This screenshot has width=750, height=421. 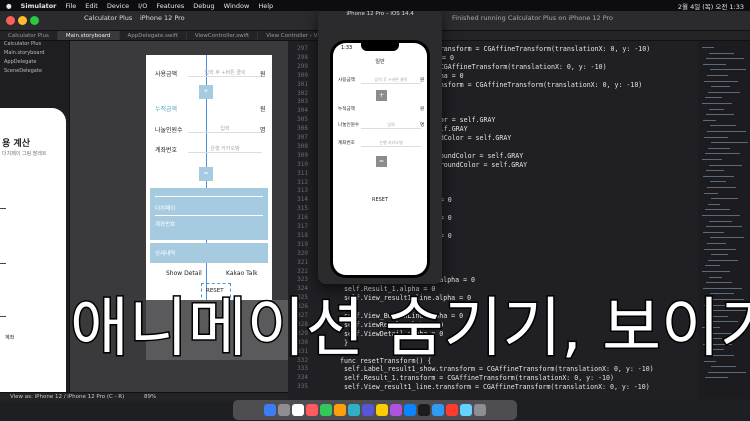 I want to click on menu-debug: Debug, so click(x=203, y=6).